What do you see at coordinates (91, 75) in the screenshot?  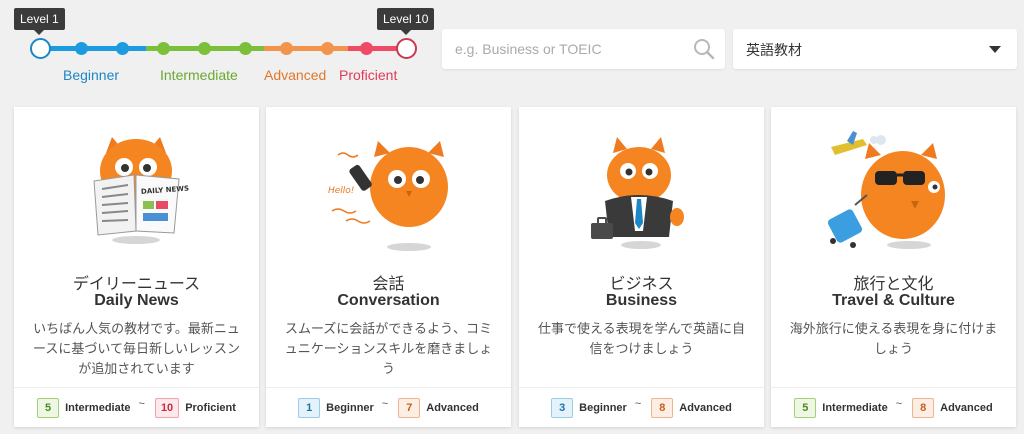 I see `band-label-beginner: Beginner` at bounding box center [91, 75].